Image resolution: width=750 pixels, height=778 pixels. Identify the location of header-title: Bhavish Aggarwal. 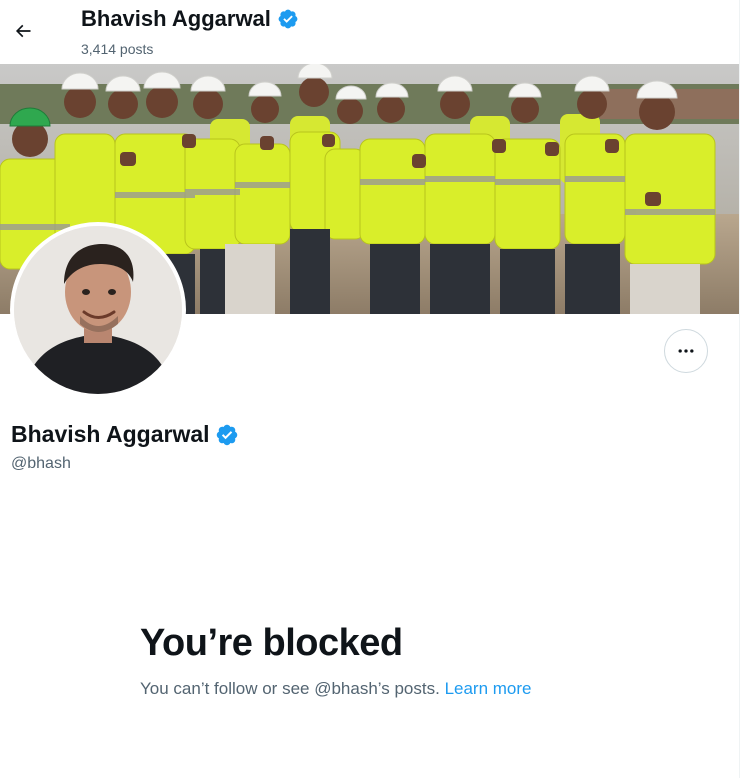
(190, 19).